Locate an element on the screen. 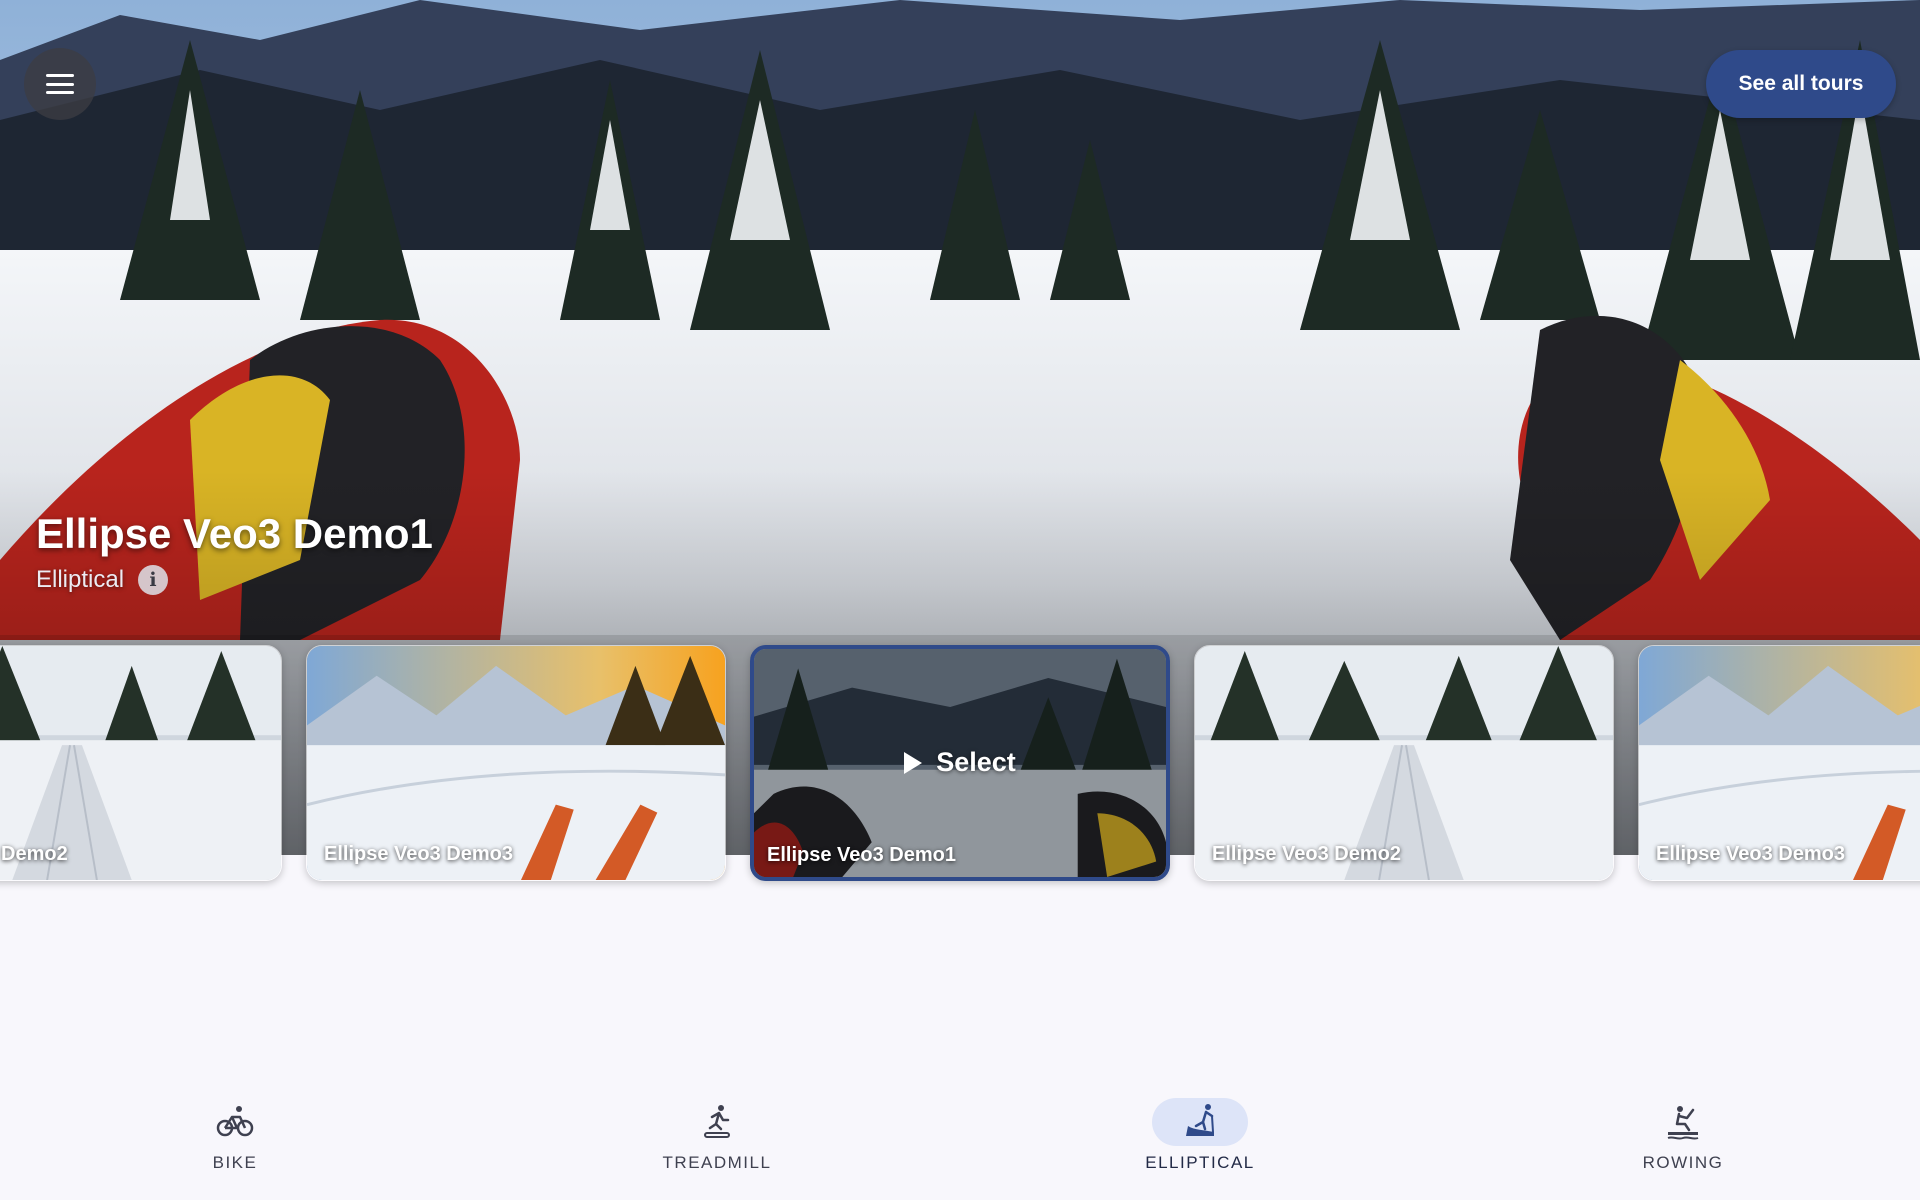 This screenshot has height=1200, width=1920. tour-title: Ellipse Veo3 Demo1 is located at coordinates (234, 533).